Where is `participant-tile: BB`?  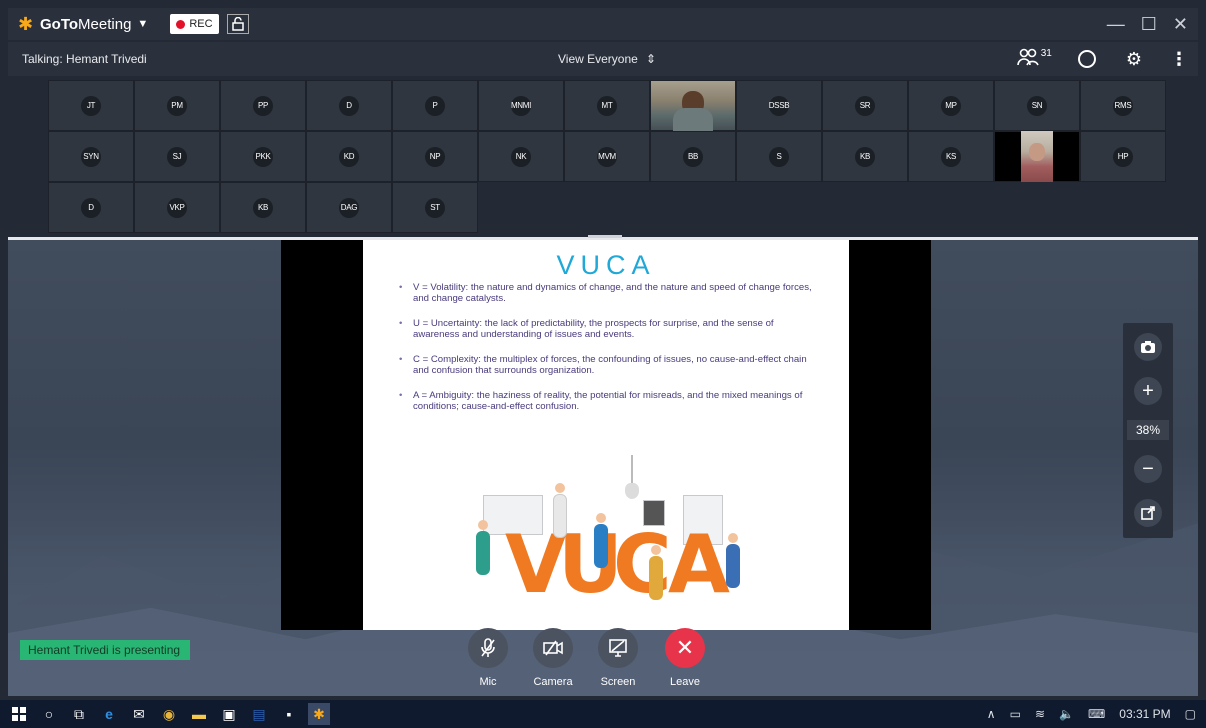 participant-tile: BB is located at coordinates (693, 156).